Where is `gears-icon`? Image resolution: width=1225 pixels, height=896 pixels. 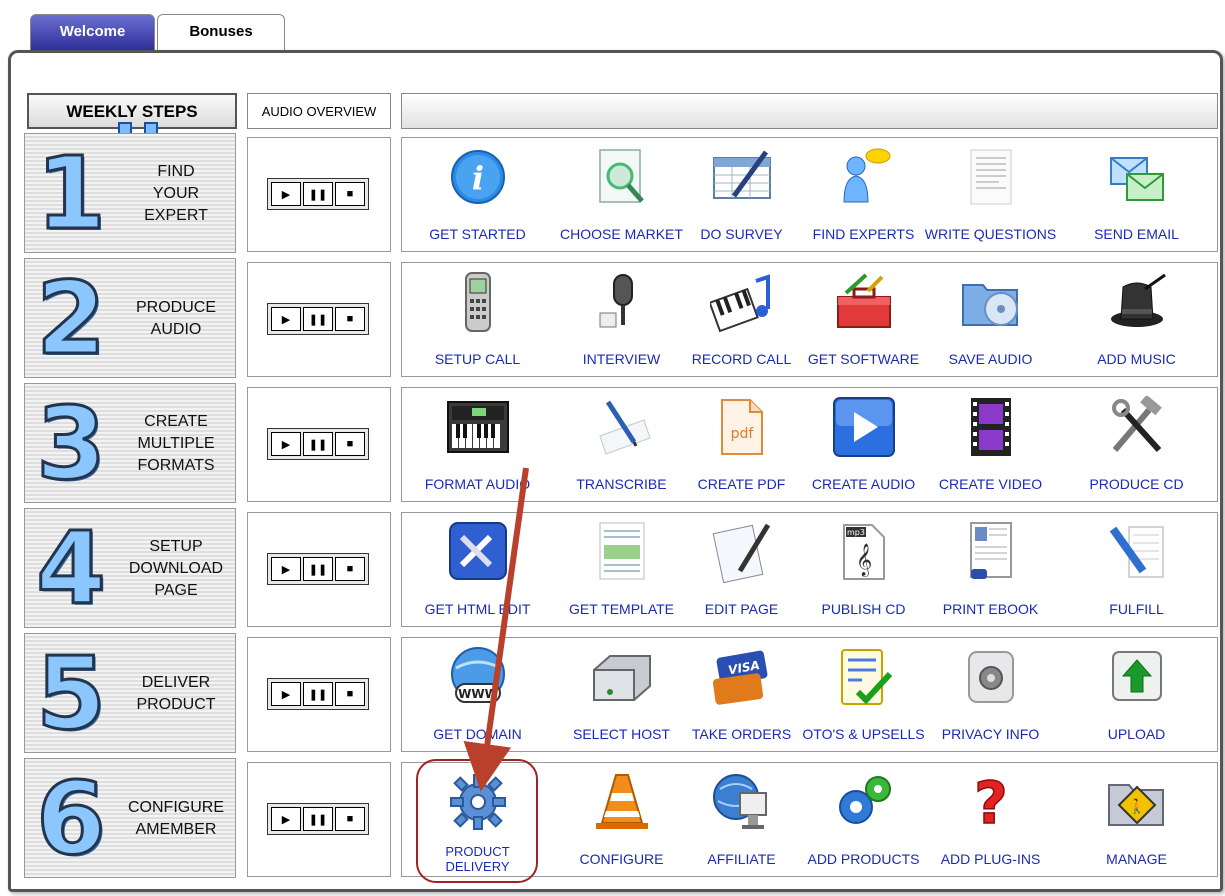
gears-icon is located at coordinates (864, 802).